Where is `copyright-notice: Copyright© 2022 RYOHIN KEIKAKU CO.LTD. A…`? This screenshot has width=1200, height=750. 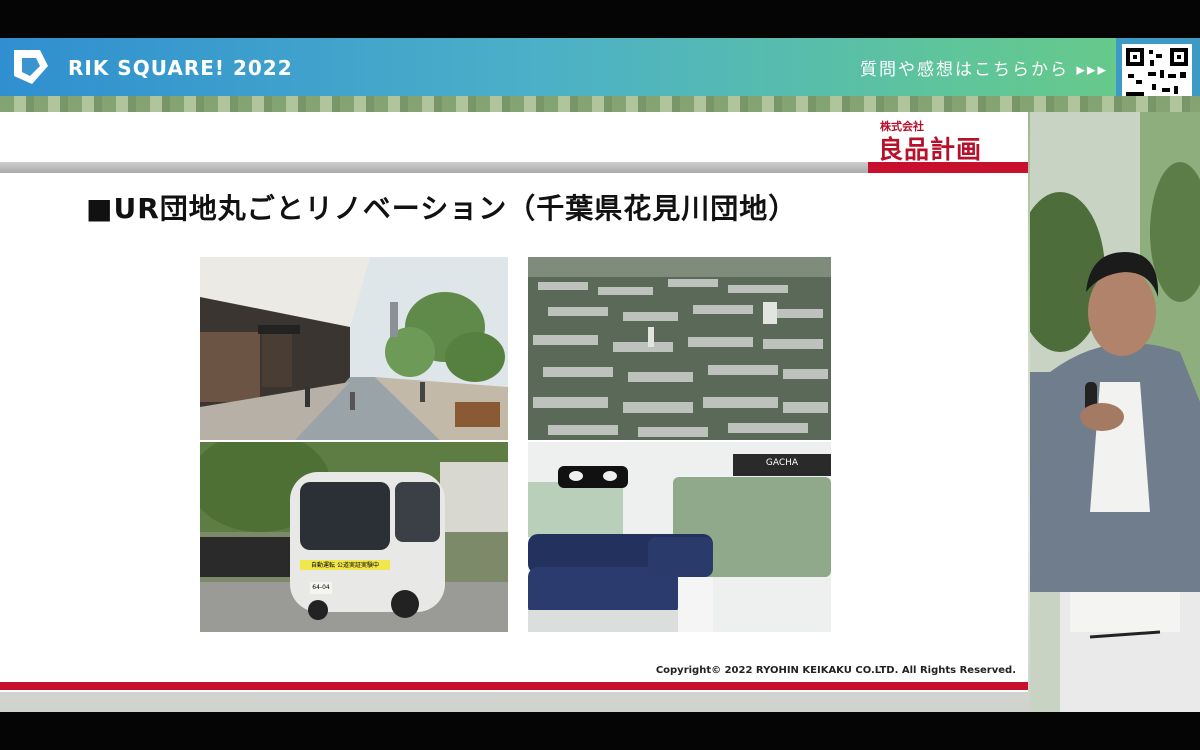 copyright-notice: Copyright© 2022 RYOHIN KEIKAKU CO.LTD. A… is located at coordinates (835, 670).